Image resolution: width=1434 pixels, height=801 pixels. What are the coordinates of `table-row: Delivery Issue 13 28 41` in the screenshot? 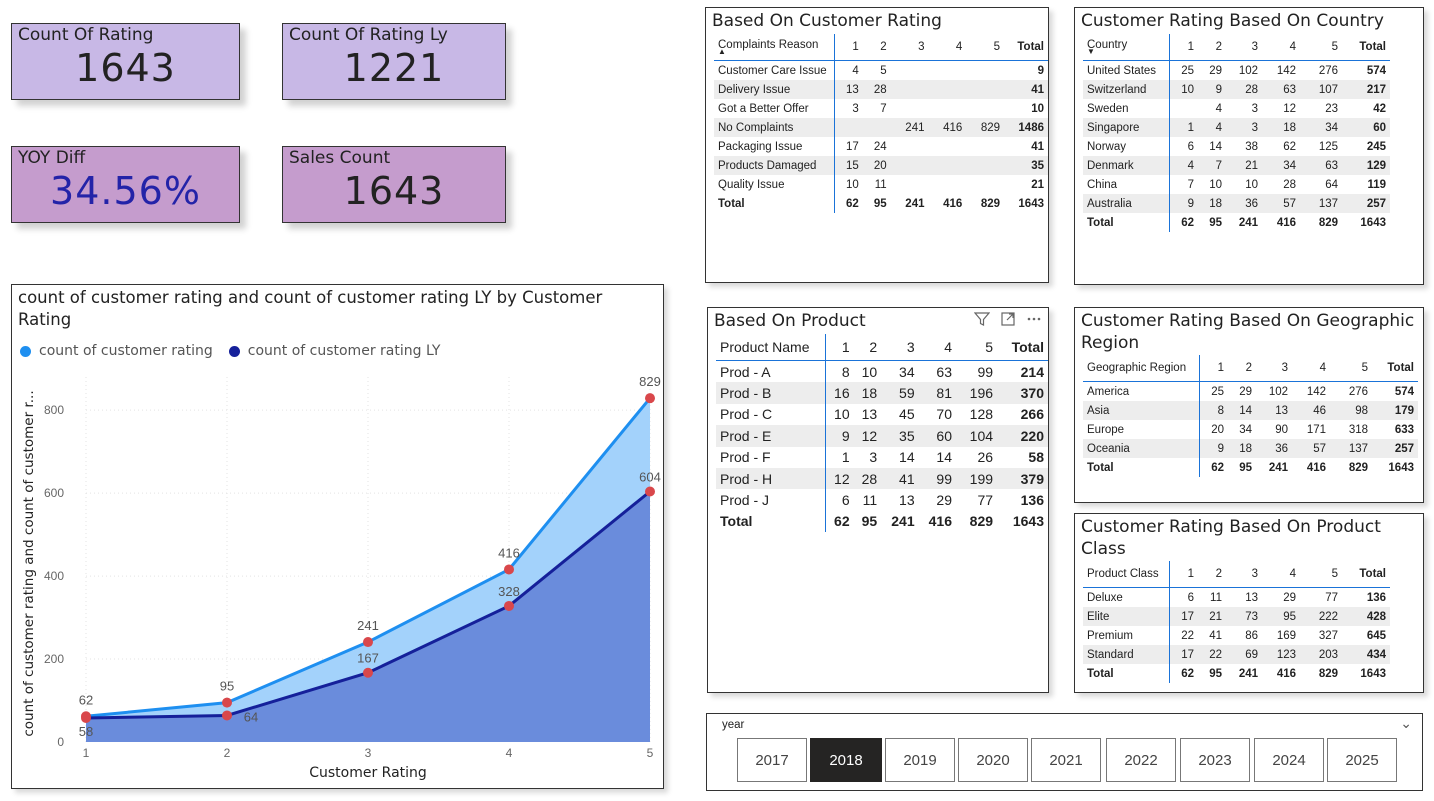 It's located at (881, 89).